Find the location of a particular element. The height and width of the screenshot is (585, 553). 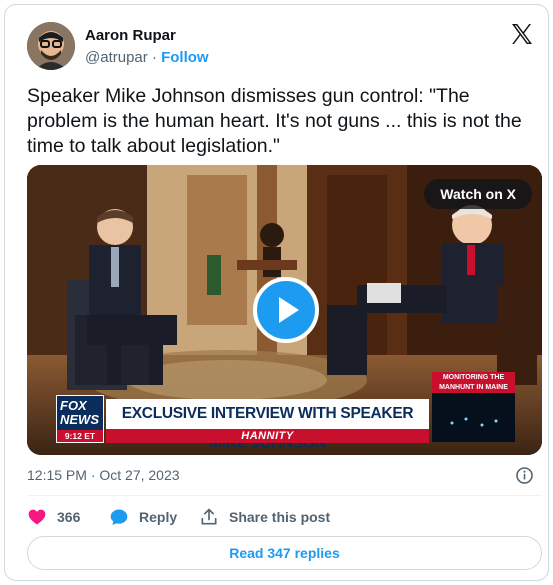

reply-icon is located at coordinates (119, 517).